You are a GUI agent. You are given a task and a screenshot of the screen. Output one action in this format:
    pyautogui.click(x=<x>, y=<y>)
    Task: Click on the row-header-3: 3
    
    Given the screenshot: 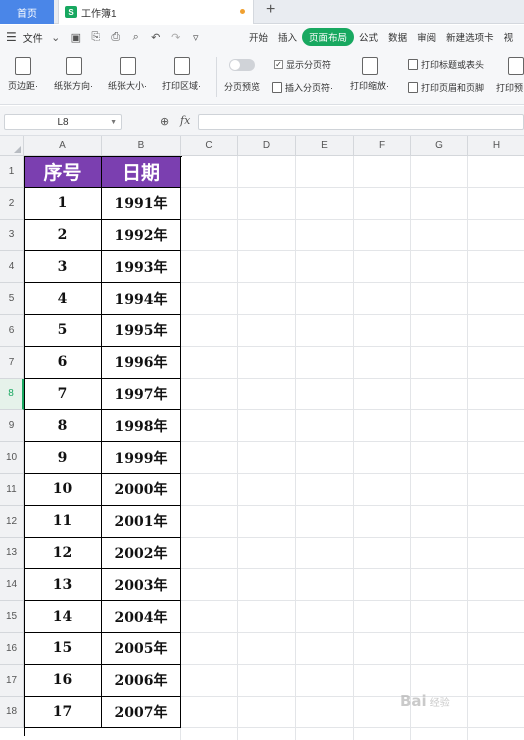 What is the action you would take?
    pyautogui.click(x=12, y=235)
    